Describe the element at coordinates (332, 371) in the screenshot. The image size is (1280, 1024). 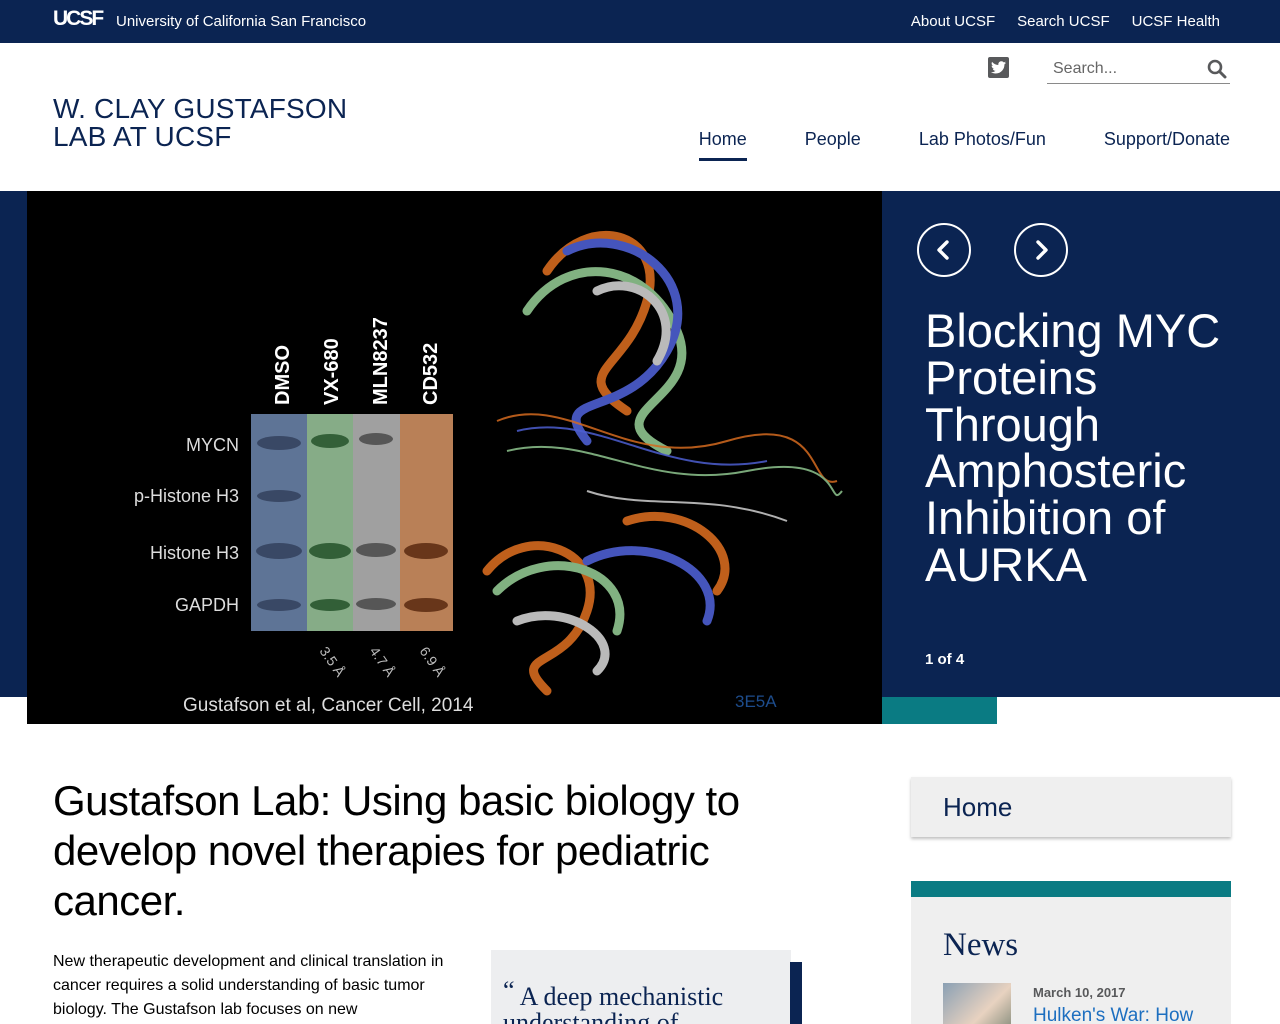
I see `lane-label-vx680: VX-680` at that location.